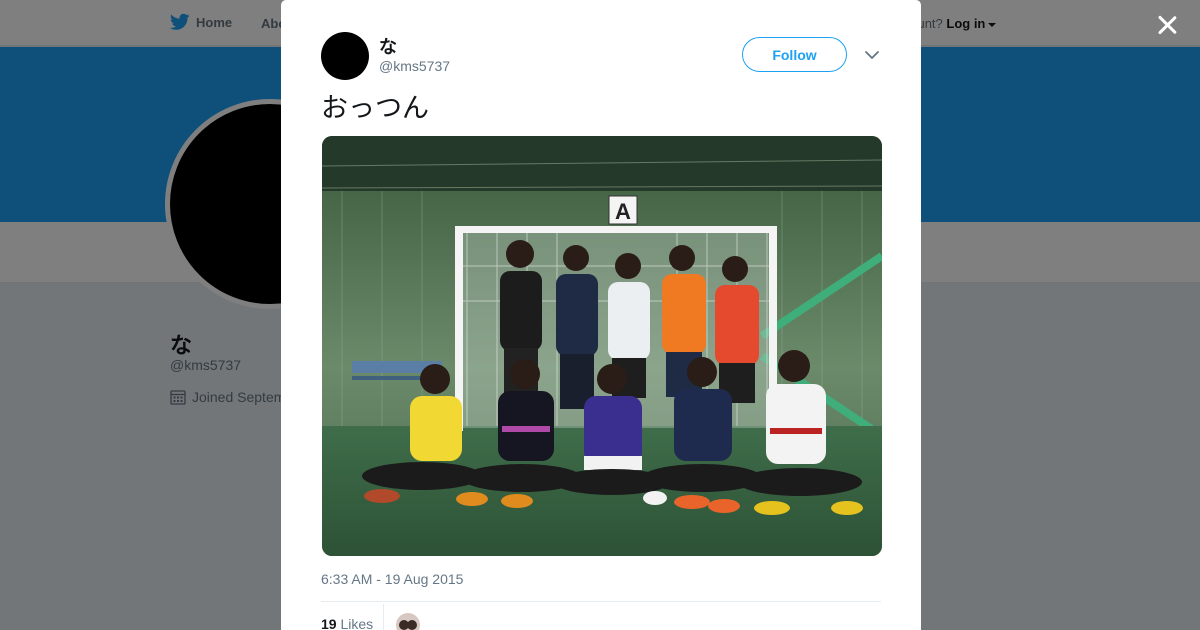  Describe the element at coordinates (601, 601) in the screenshot. I see `divider` at that location.